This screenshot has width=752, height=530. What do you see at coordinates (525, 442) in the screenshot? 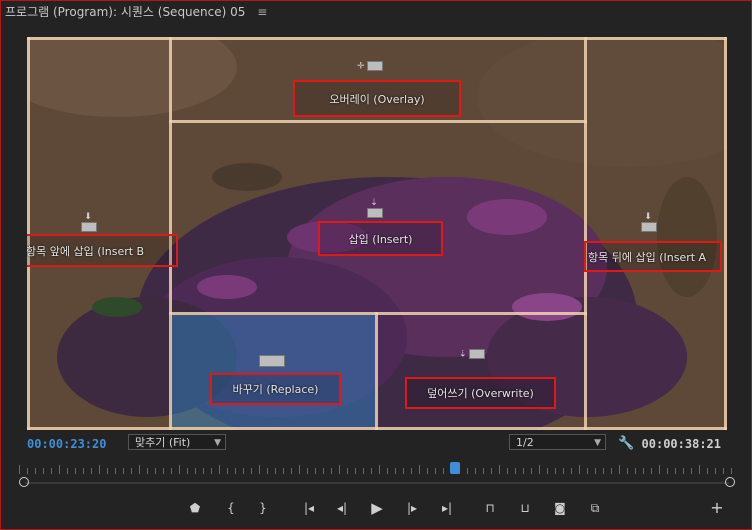
I see `playback-resolution-value: 1/2` at bounding box center [525, 442].